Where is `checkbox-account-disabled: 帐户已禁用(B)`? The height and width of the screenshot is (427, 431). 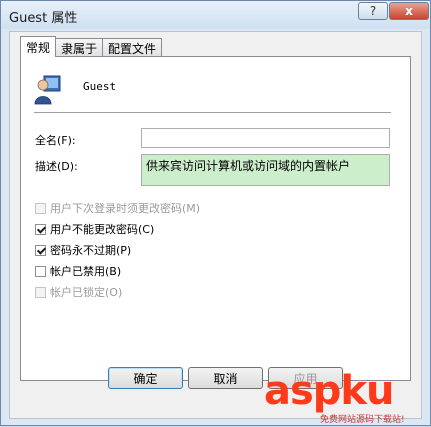 checkbox-account-disabled: 帐户已禁用(B) is located at coordinates (78, 271).